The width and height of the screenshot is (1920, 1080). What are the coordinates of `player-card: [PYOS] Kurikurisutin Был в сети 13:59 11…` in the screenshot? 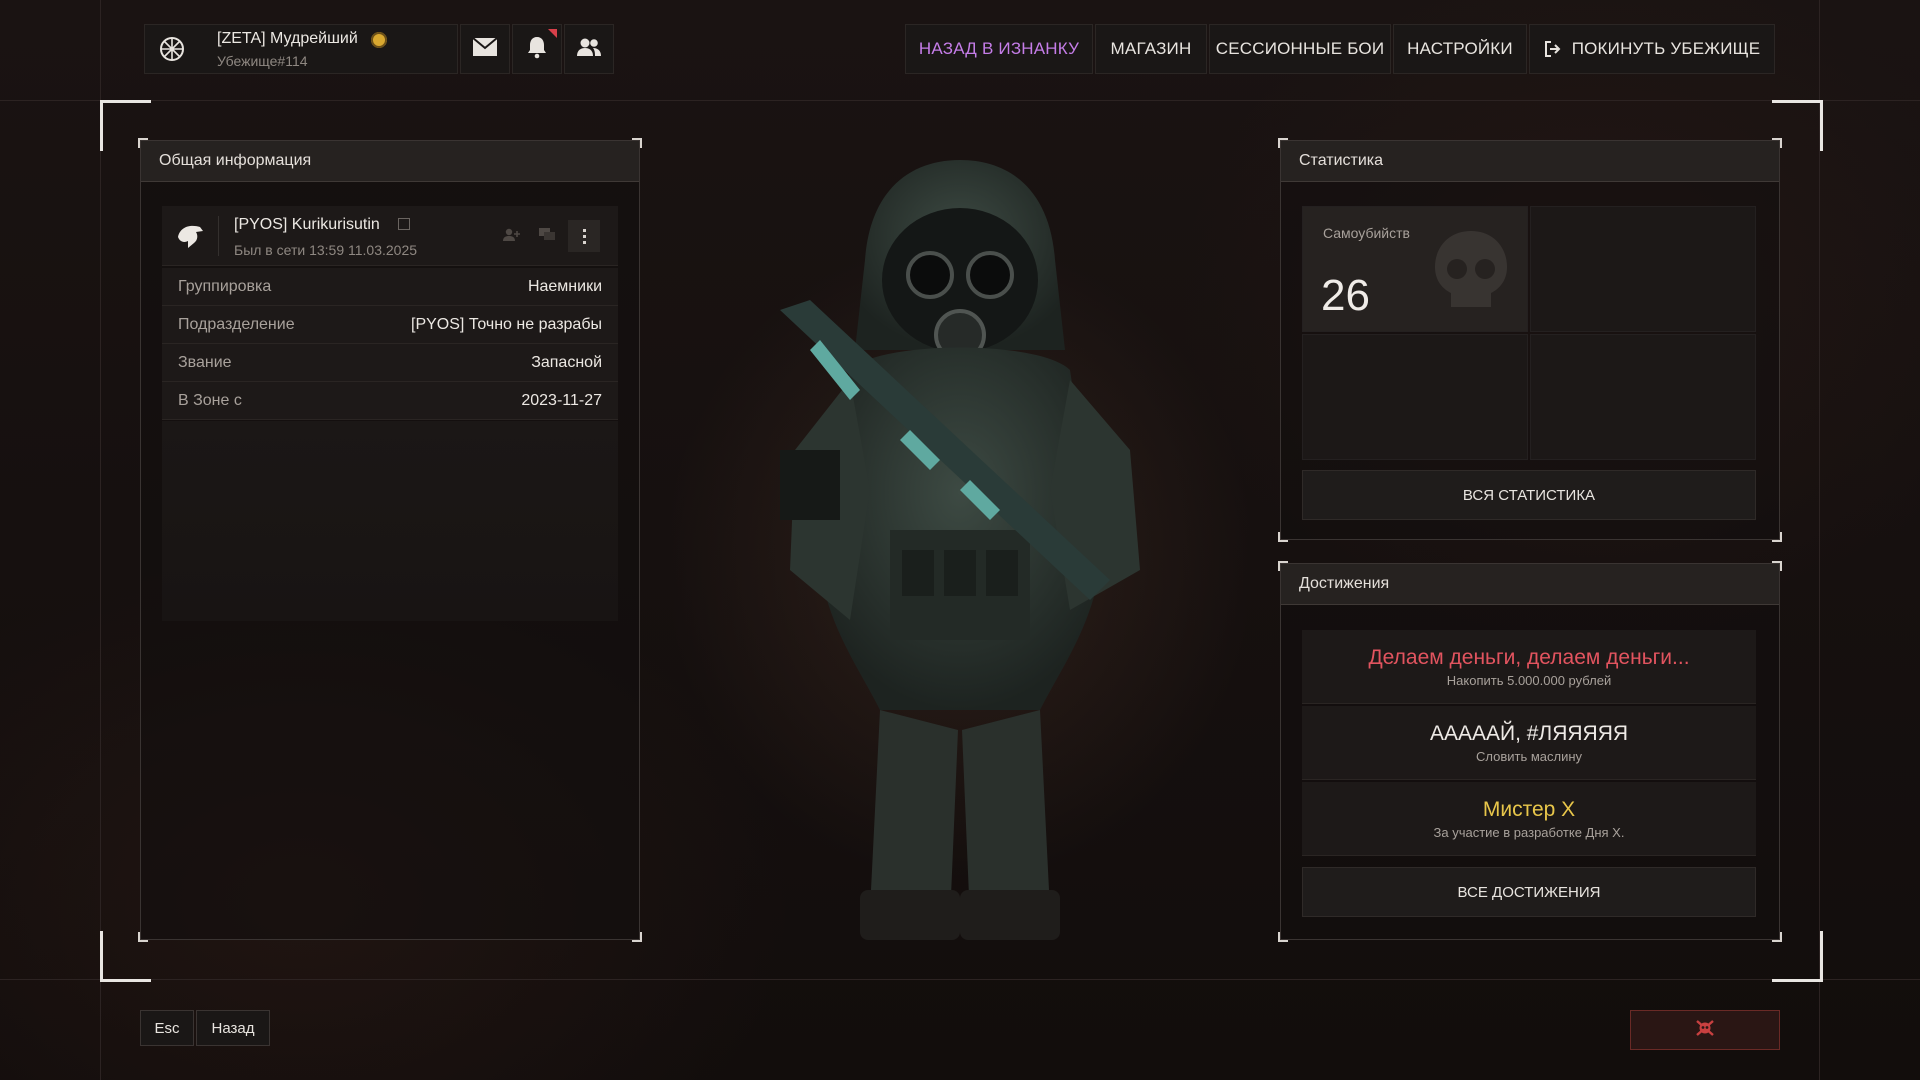 It's located at (390, 236).